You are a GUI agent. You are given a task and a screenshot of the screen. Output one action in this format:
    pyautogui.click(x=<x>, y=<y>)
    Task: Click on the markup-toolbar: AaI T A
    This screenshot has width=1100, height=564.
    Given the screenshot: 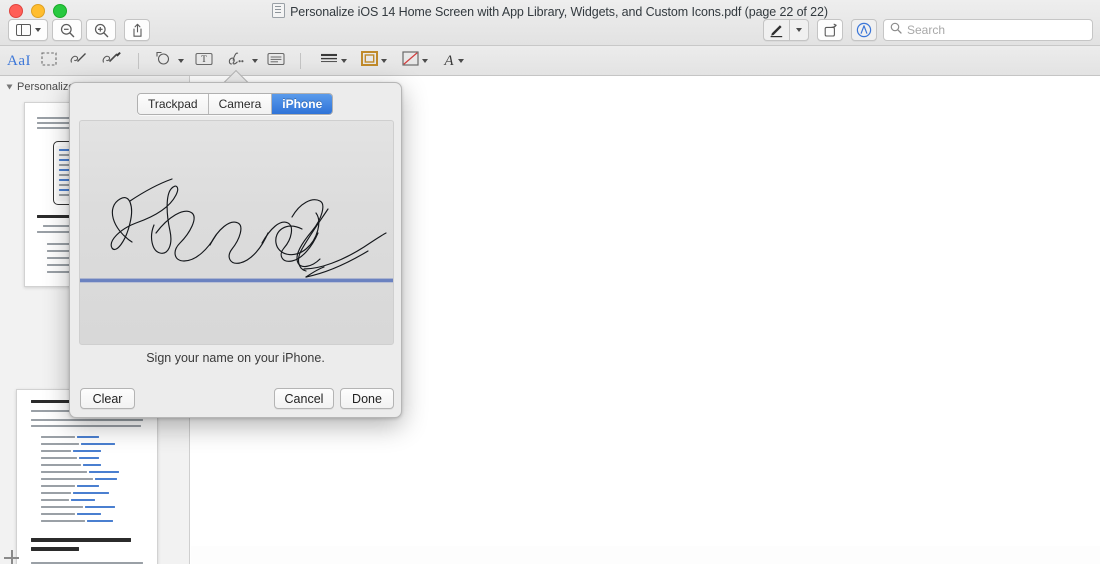 What is the action you would take?
    pyautogui.click(x=550, y=61)
    